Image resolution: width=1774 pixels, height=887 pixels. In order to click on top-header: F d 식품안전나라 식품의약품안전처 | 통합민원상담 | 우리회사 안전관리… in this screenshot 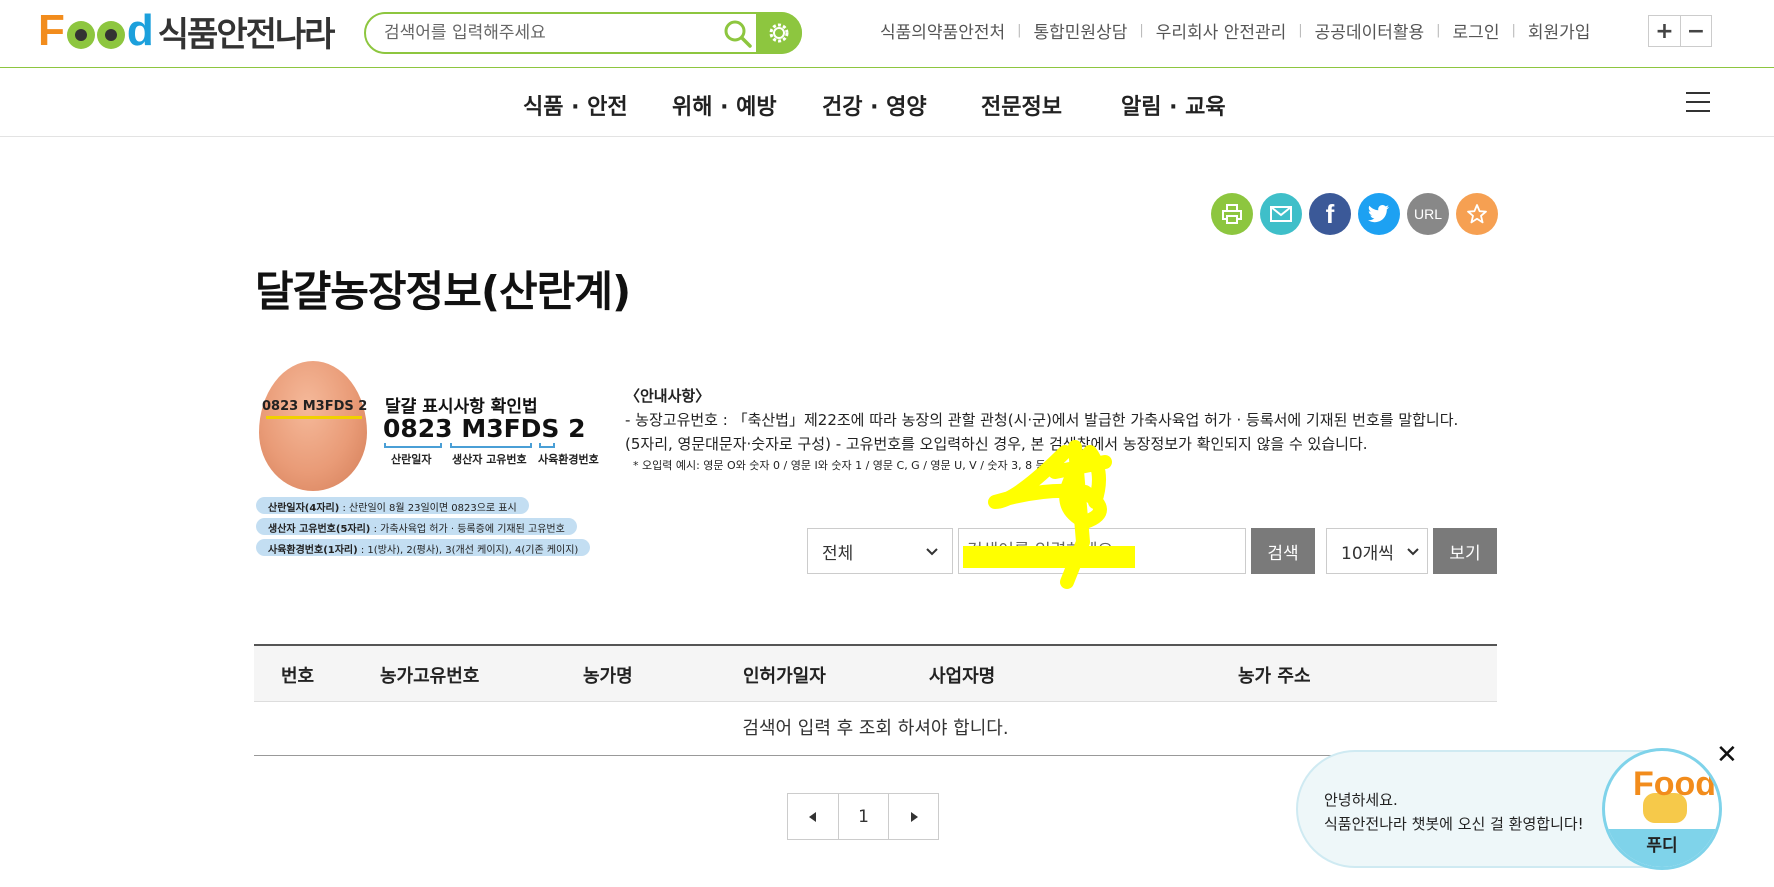, I will do `click(887, 34)`.